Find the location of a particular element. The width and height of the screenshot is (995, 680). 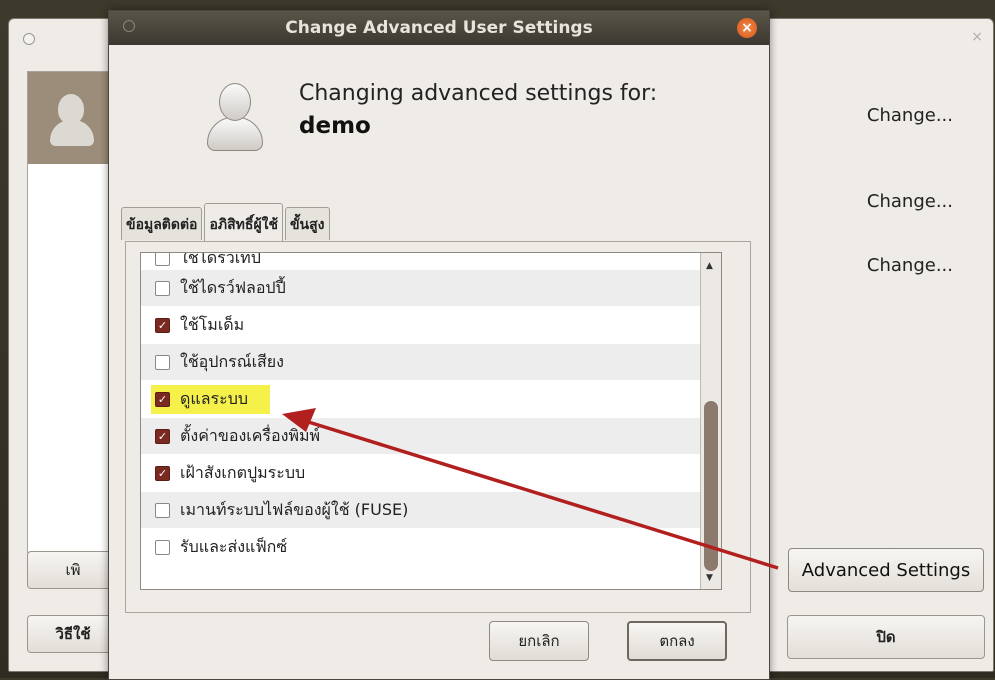

advanced-settings-button: Advanced Settings is located at coordinates (886, 570).